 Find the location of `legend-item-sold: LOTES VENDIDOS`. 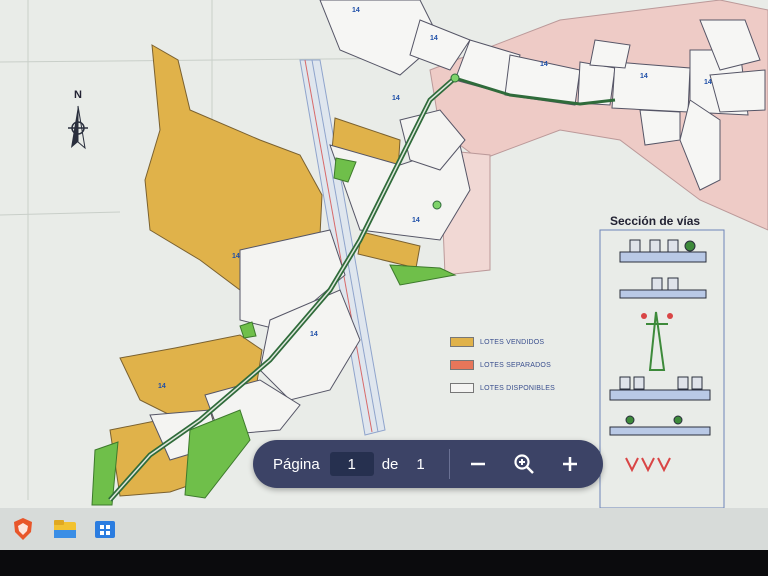

legend-item-sold: LOTES VENDIDOS is located at coordinates (520, 342).